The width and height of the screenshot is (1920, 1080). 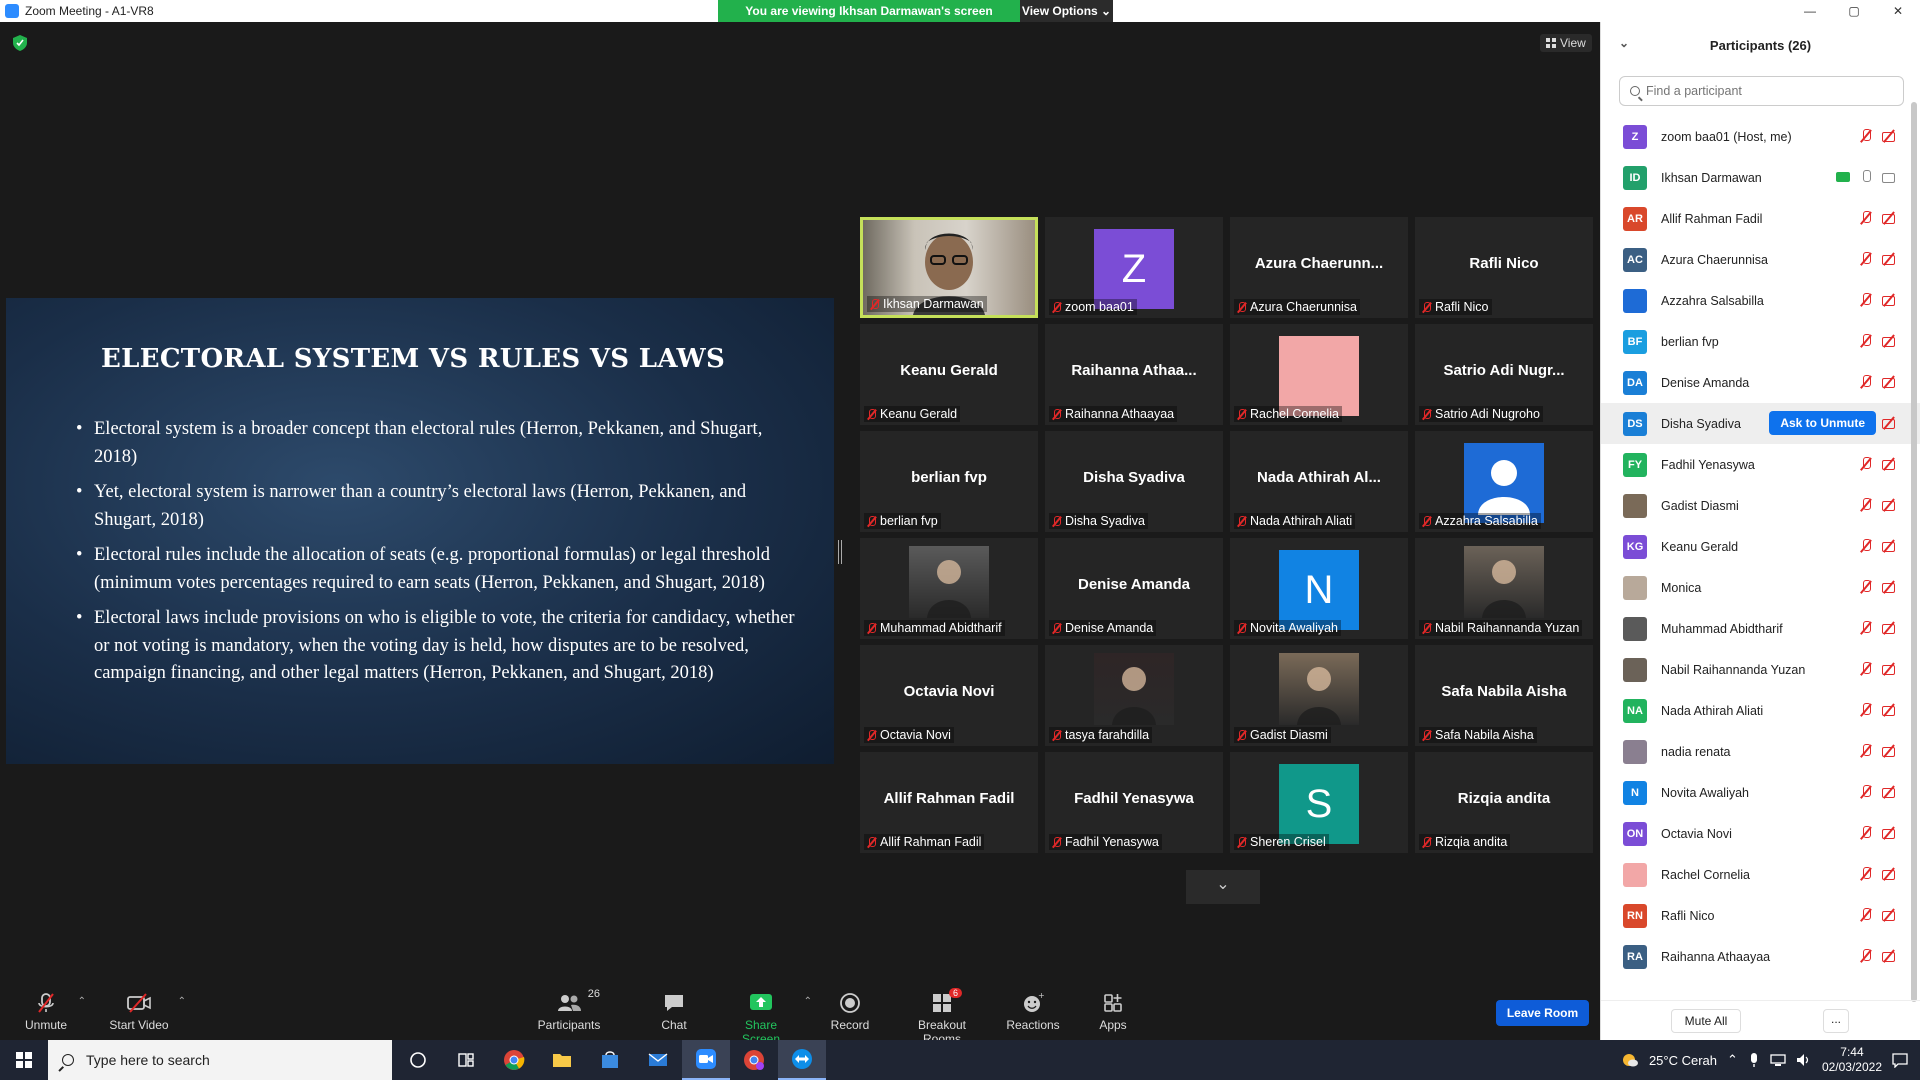 What do you see at coordinates (1810, 11) in the screenshot?
I see `minimize-button: —` at bounding box center [1810, 11].